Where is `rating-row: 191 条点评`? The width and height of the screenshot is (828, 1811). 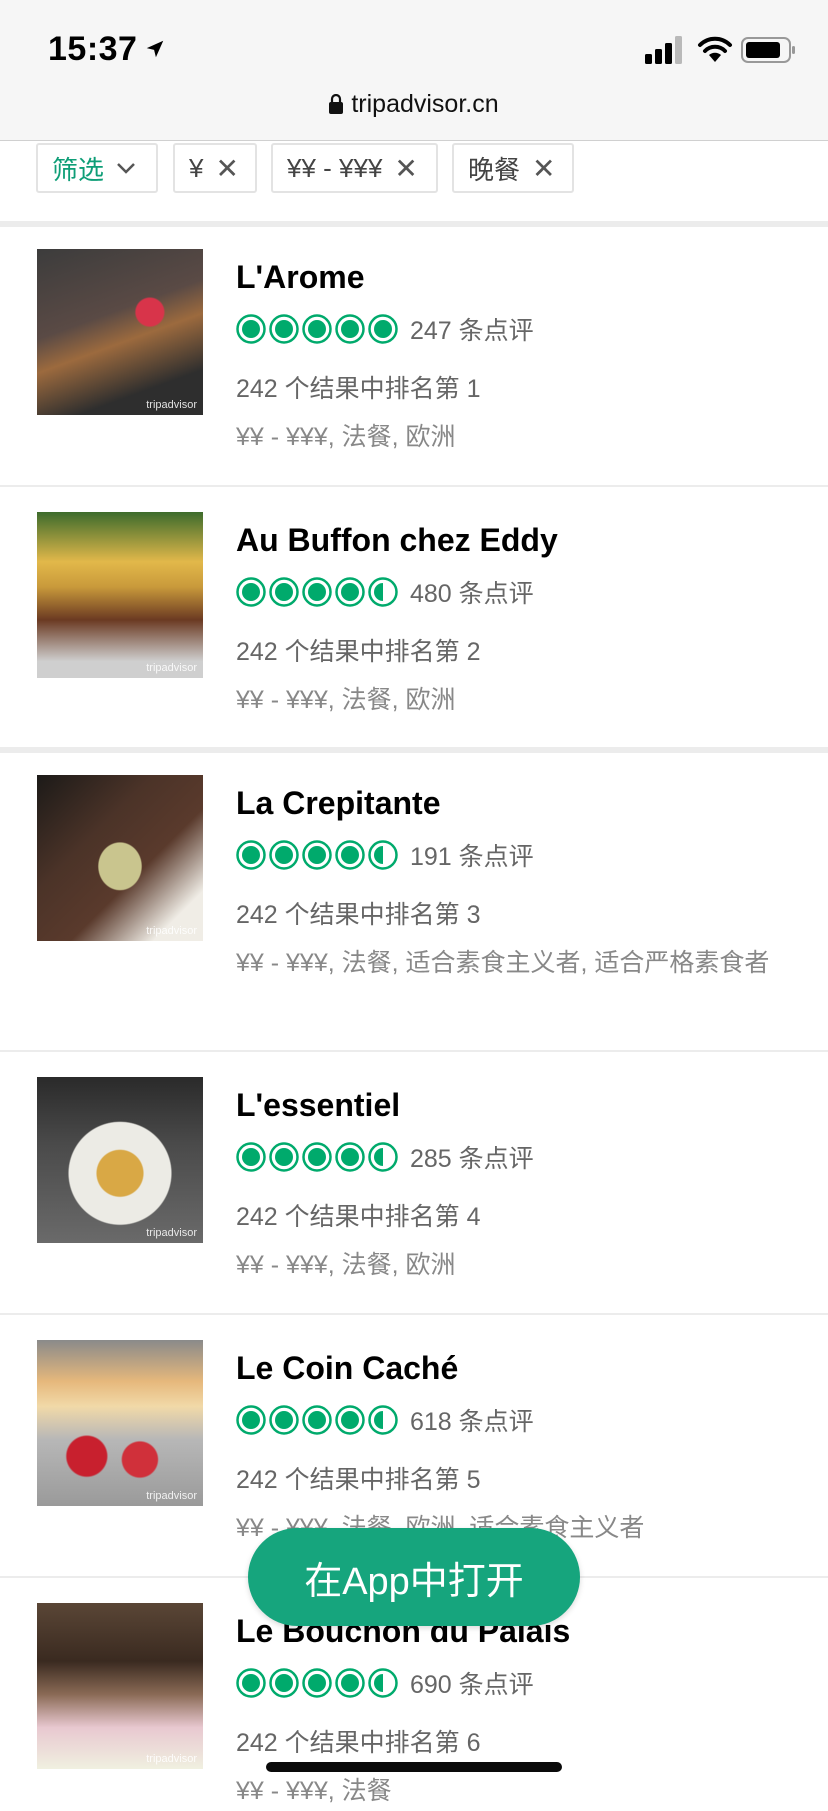
rating-row: 191 条点评 is located at coordinates (385, 855).